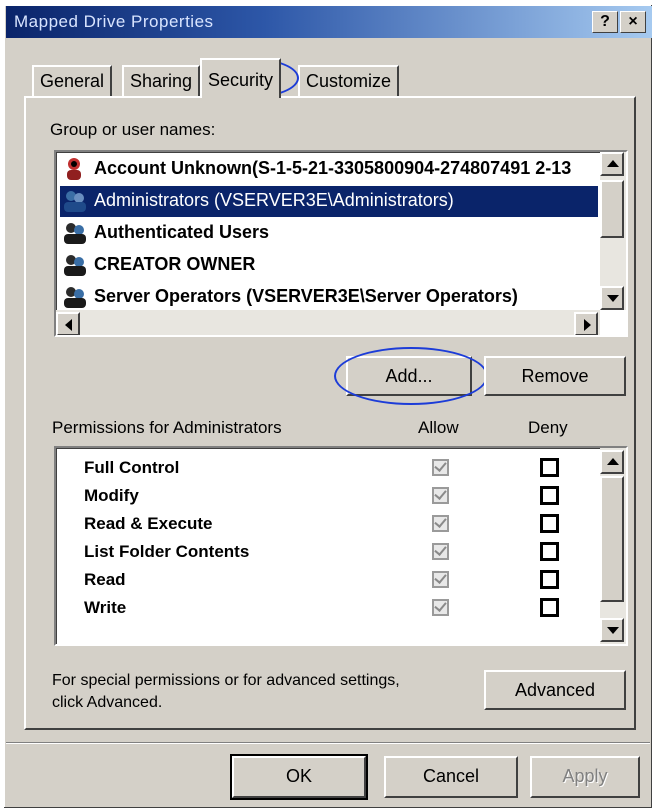 This screenshot has height=809, width=655. What do you see at coordinates (329, 233) in the screenshot?
I see `list-item: Authenticated Users` at bounding box center [329, 233].